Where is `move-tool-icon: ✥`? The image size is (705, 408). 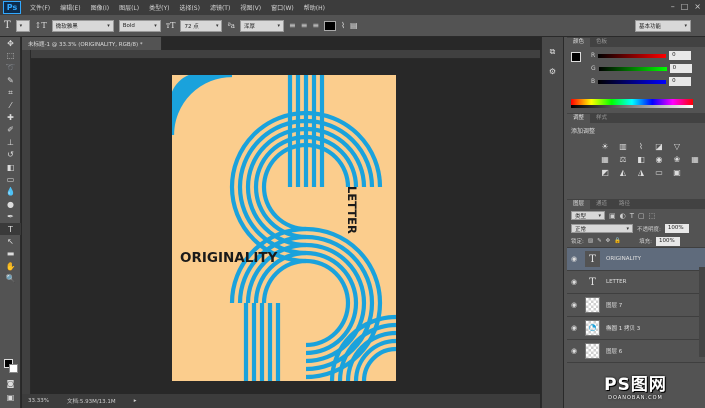 move-tool-icon: ✥ is located at coordinates (10, 43).